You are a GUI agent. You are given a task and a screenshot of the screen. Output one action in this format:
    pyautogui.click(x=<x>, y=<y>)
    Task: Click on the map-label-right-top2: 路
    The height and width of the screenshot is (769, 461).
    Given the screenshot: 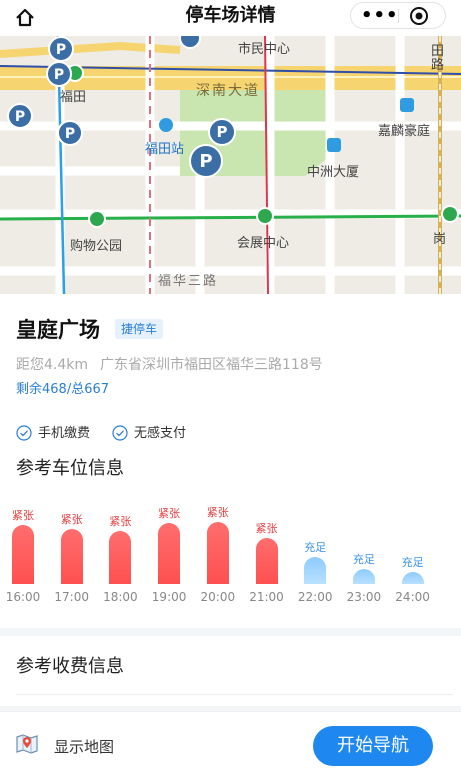 What is the action you would take?
    pyautogui.click(x=438, y=65)
    